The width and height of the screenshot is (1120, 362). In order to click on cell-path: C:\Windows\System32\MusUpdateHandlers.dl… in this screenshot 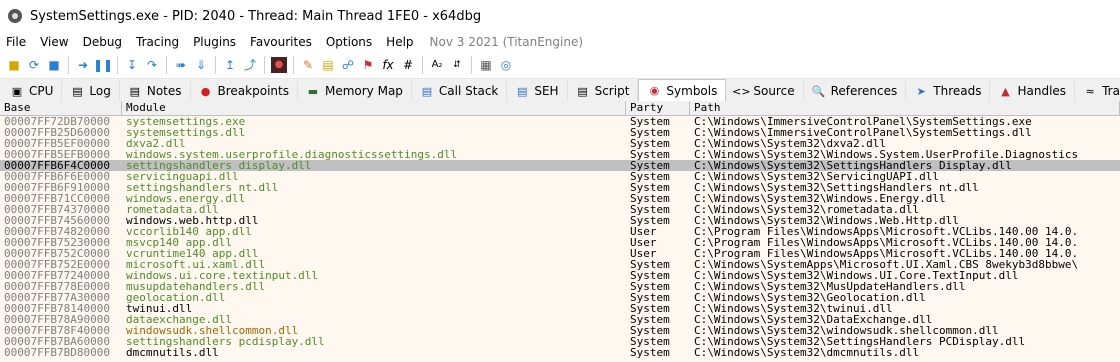, I will do `click(830, 286)`.